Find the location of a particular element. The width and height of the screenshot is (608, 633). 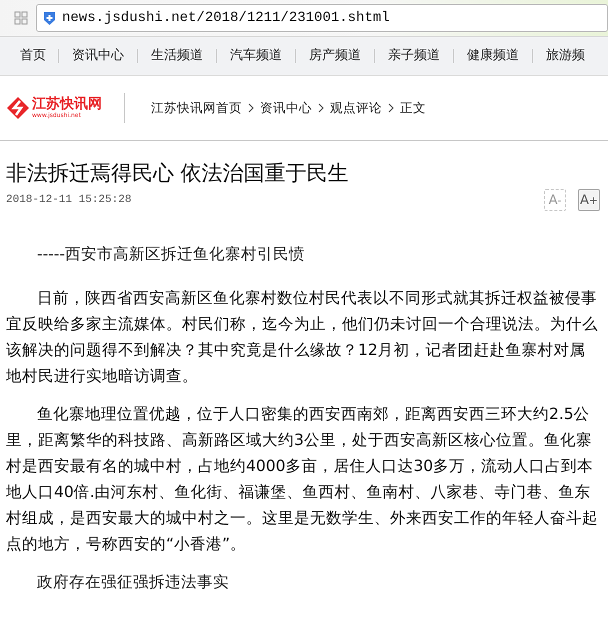

nav-link: 生活频道 is located at coordinates (177, 56).